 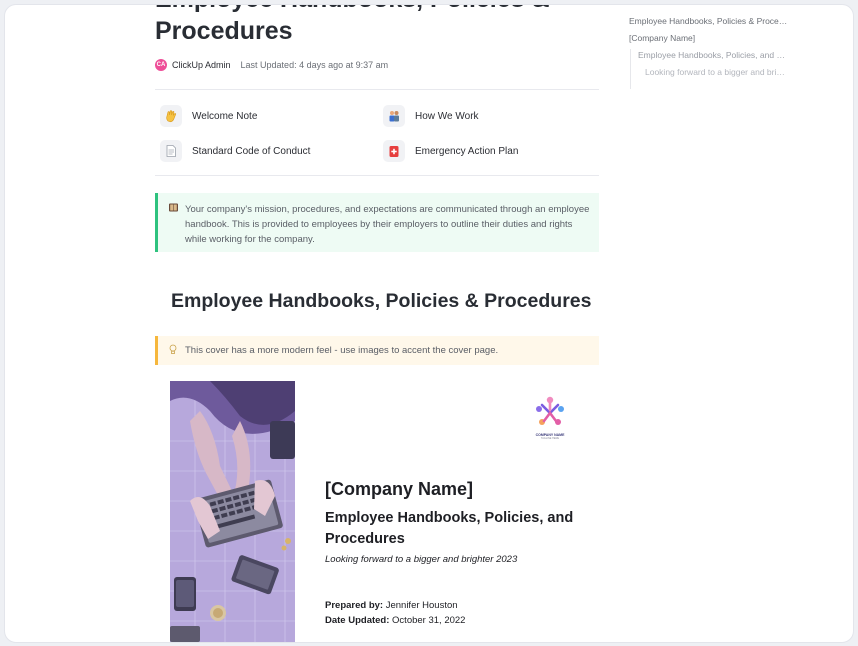 What do you see at coordinates (173, 350) in the screenshot?
I see `lightbulb-icon` at bounding box center [173, 350].